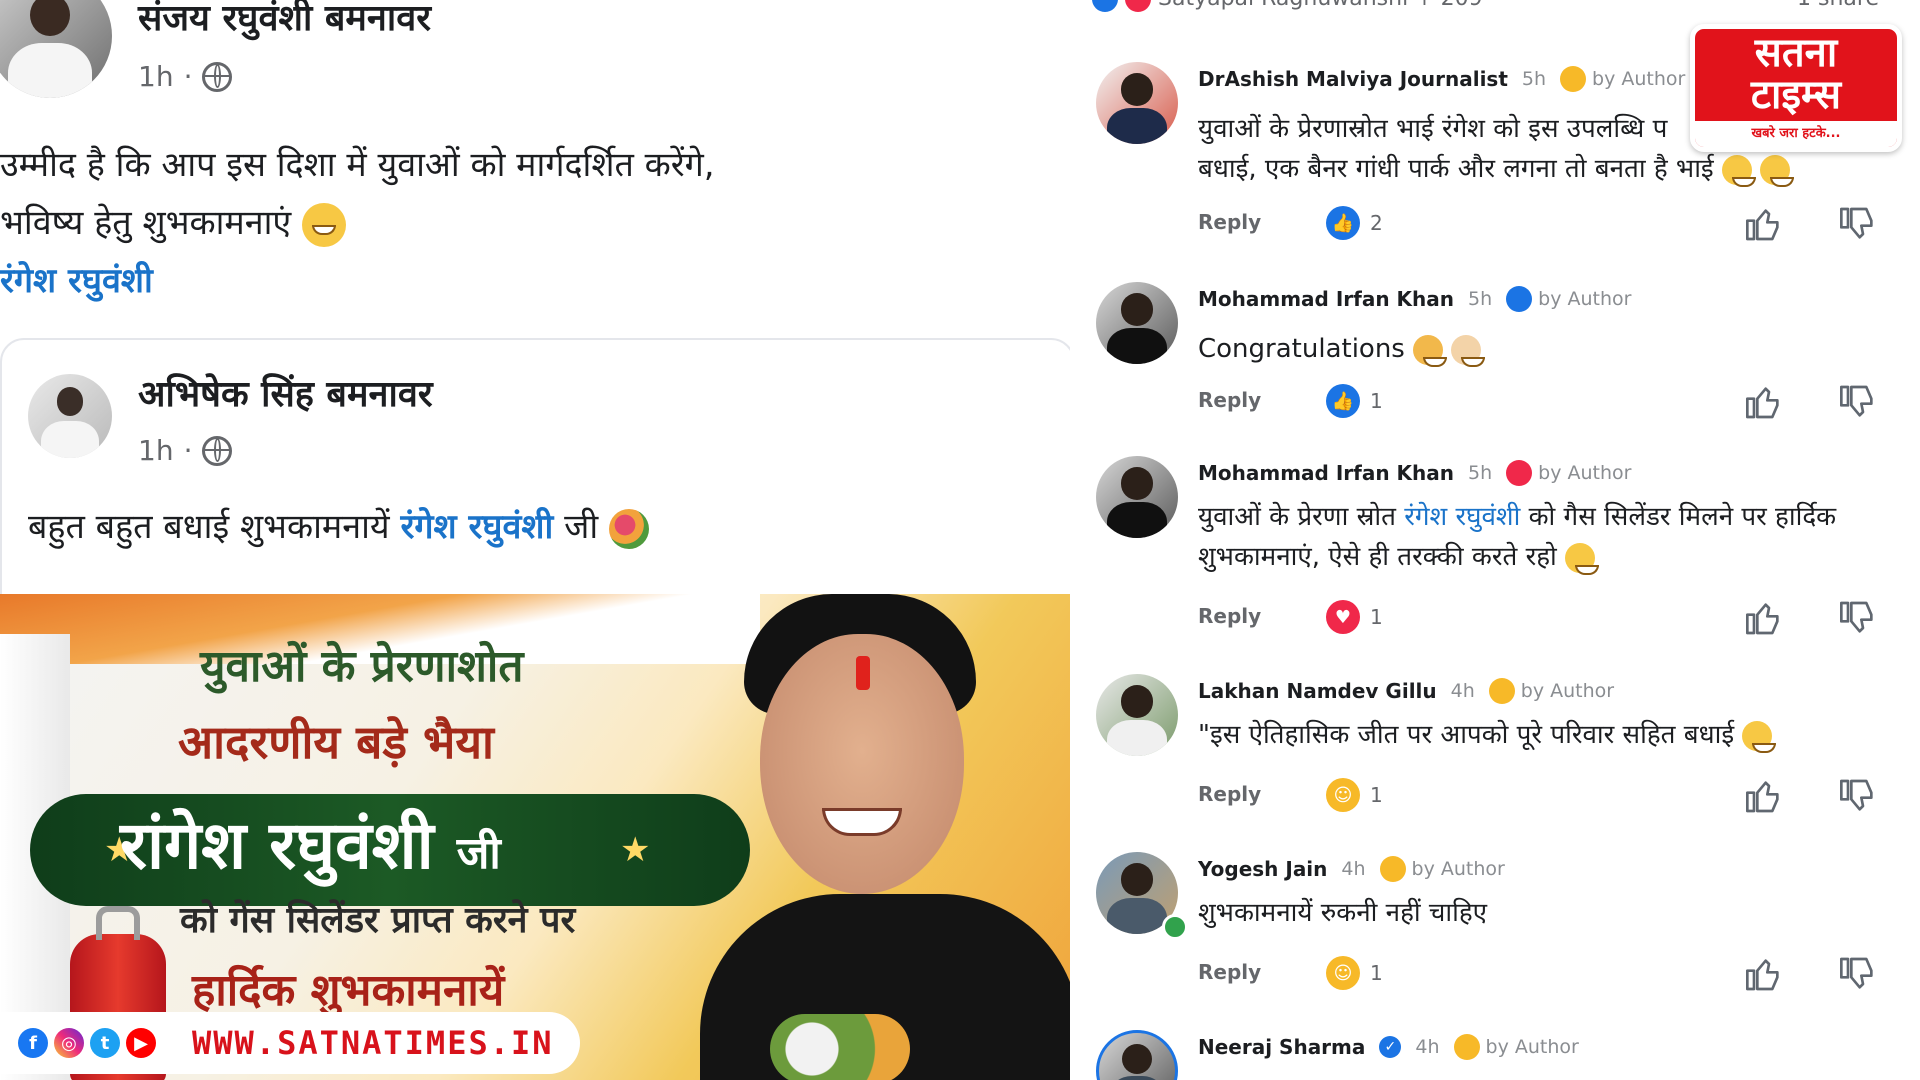  Describe the element at coordinates (69, 1043) in the screenshot. I see `instagram-icon: ◎` at that location.